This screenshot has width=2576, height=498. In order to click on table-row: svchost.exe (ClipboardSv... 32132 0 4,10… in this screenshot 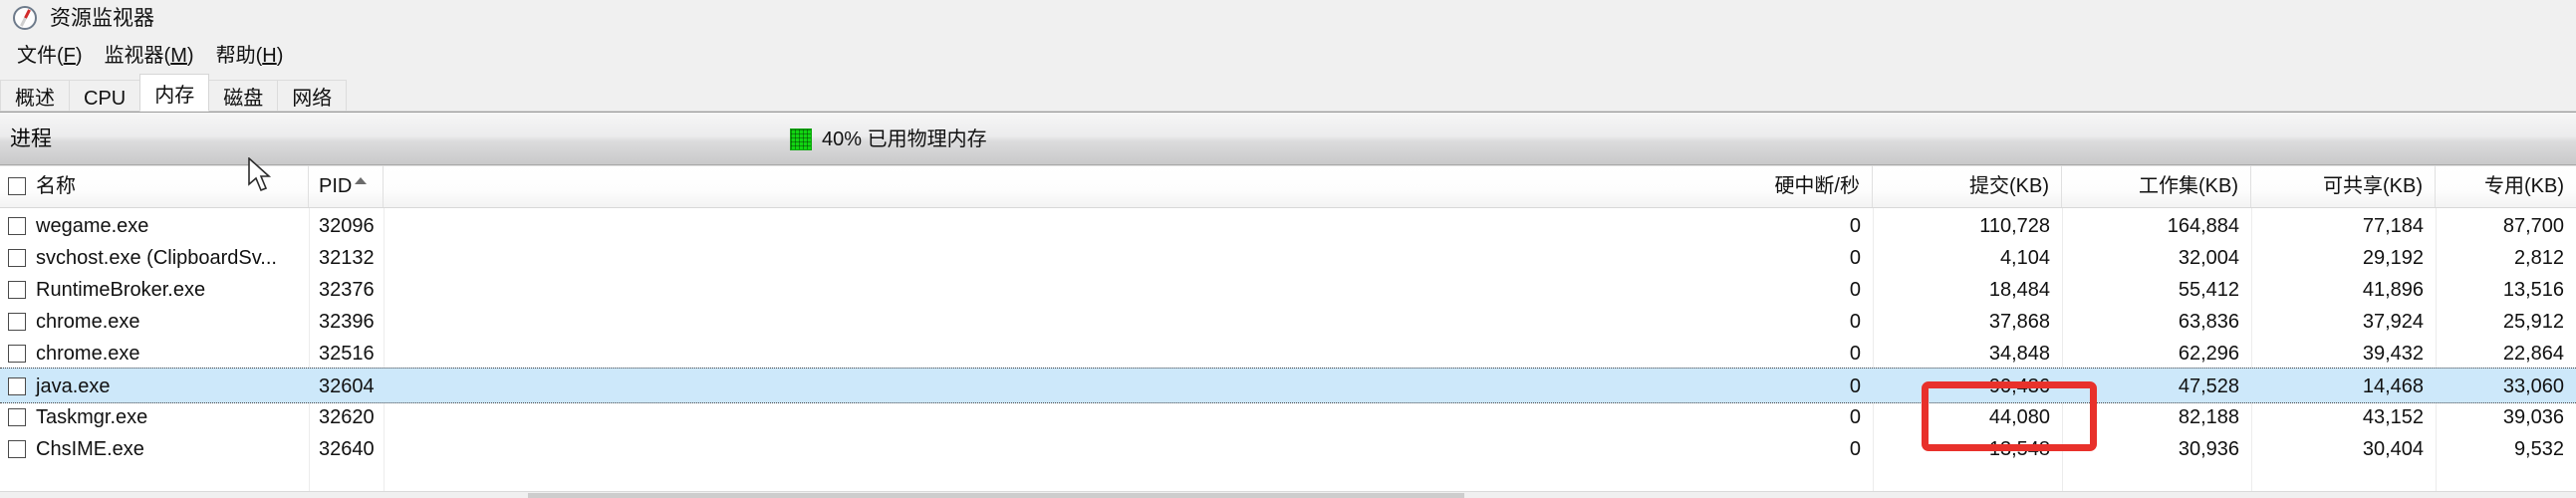, I will do `click(1288, 258)`.